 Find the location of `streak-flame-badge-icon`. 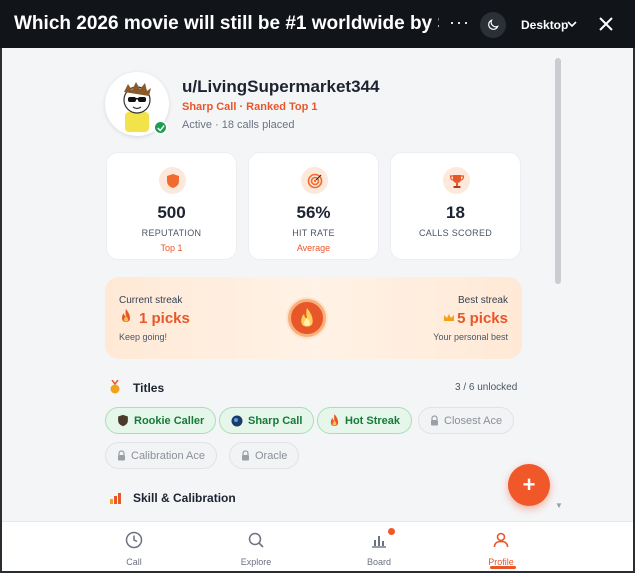

streak-flame-badge-icon is located at coordinates (307, 318).